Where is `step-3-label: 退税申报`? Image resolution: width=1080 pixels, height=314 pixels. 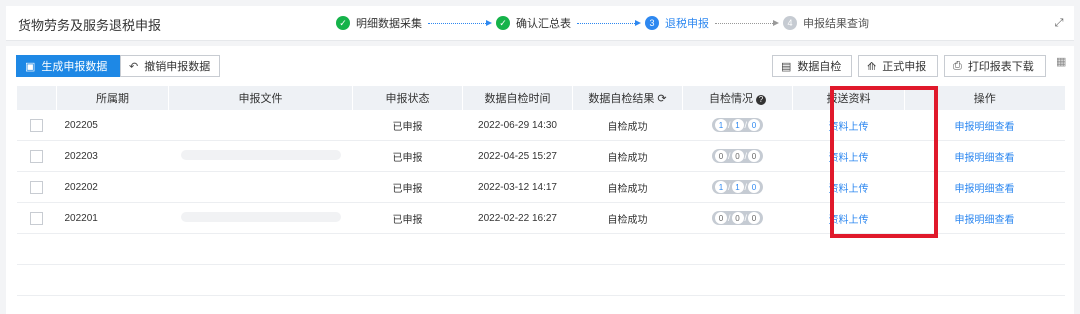
step-3-label: 退税申报 is located at coordinates (687, 24).